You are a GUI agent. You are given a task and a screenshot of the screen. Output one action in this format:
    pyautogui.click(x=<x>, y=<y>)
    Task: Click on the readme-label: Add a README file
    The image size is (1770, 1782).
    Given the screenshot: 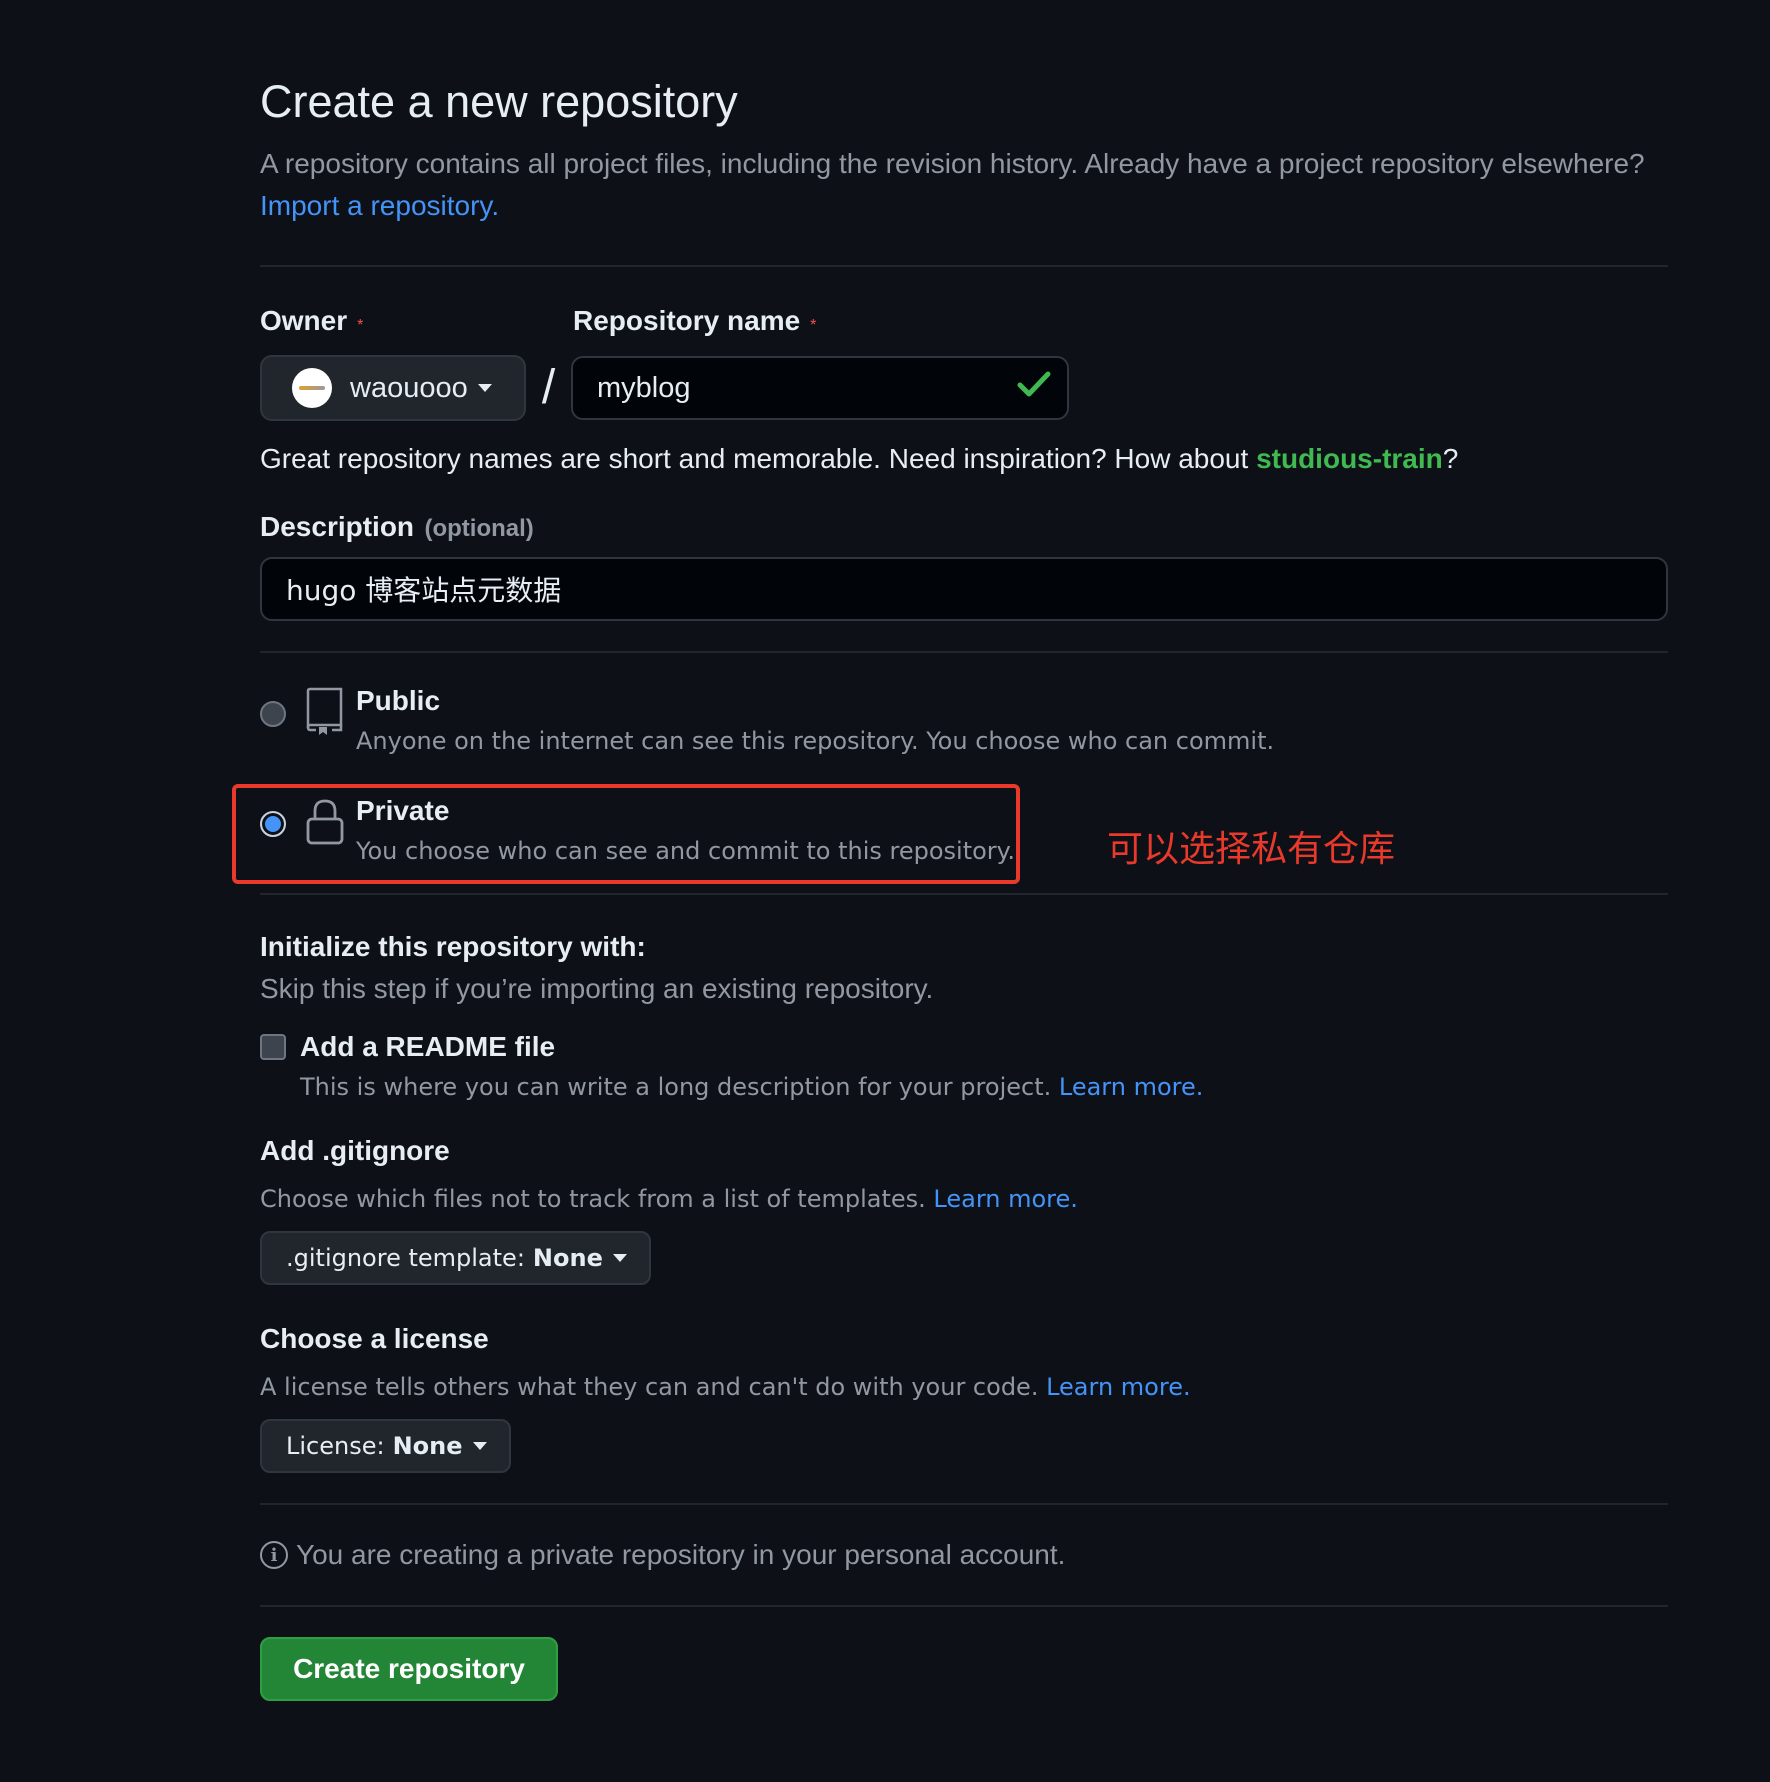 What is the action you would take?
    pyautogui.click(x=428, y=1046)
    